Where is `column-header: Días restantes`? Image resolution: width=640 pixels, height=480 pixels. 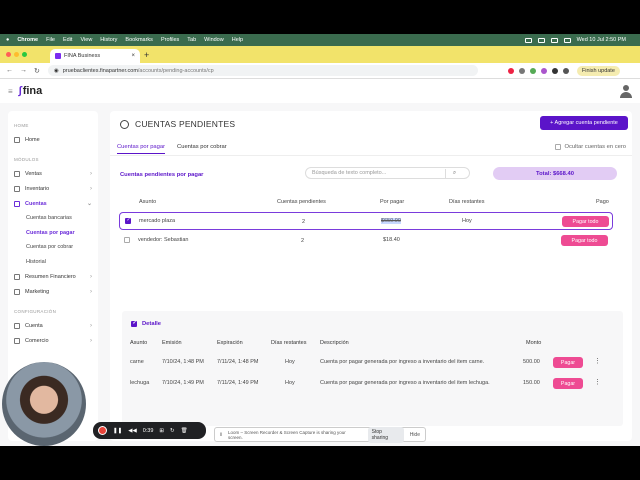 column-header: Días restantes is located at coordinates (467, 202).